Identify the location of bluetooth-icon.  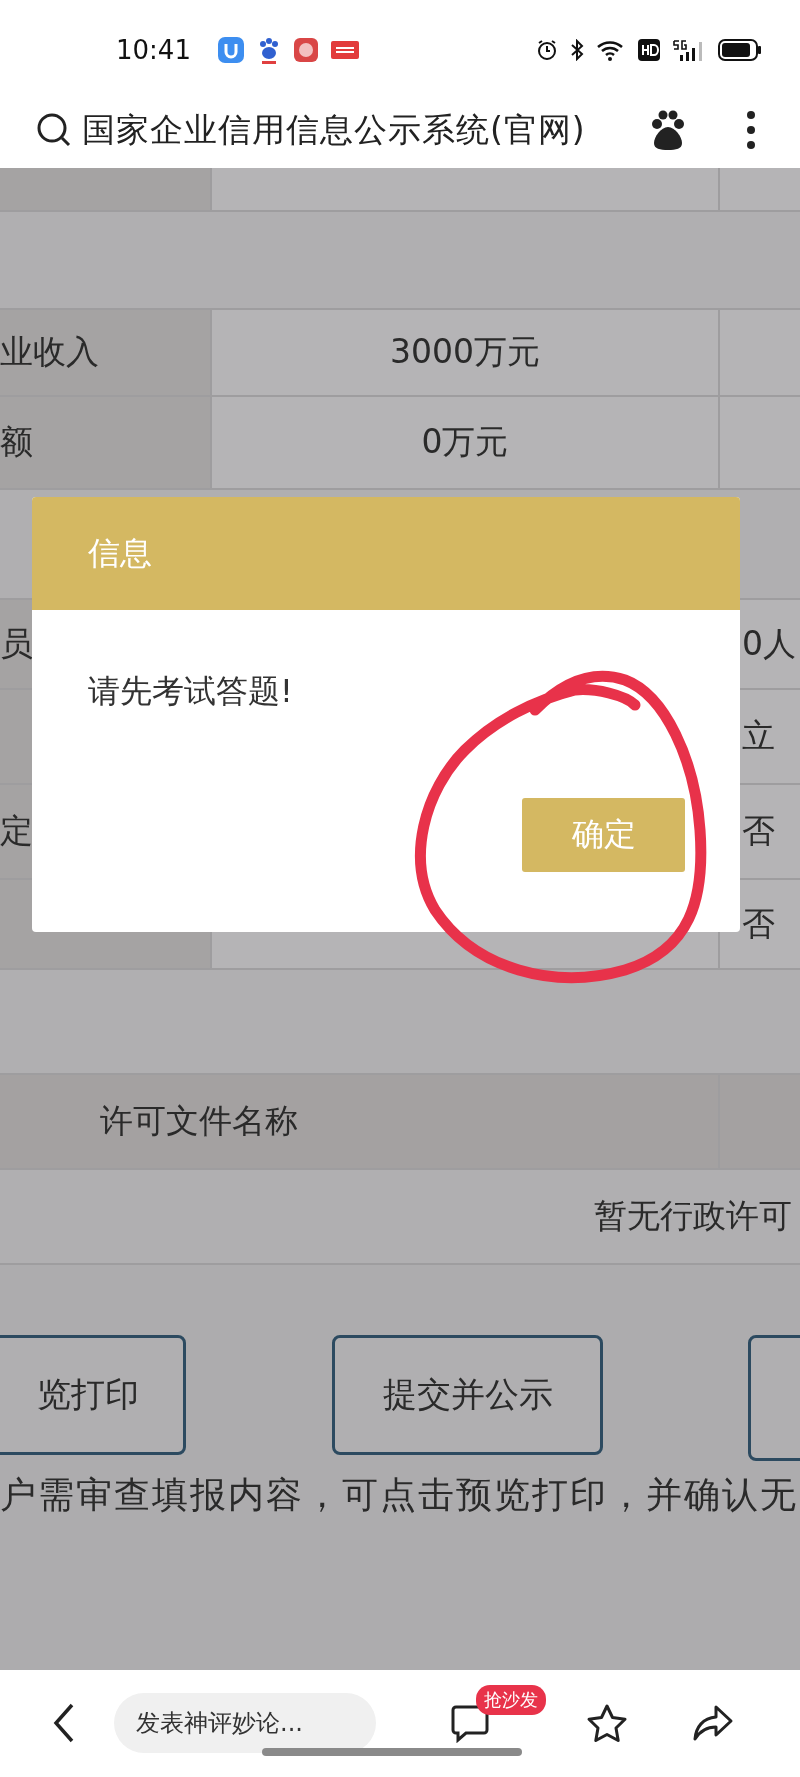
(577, 50).